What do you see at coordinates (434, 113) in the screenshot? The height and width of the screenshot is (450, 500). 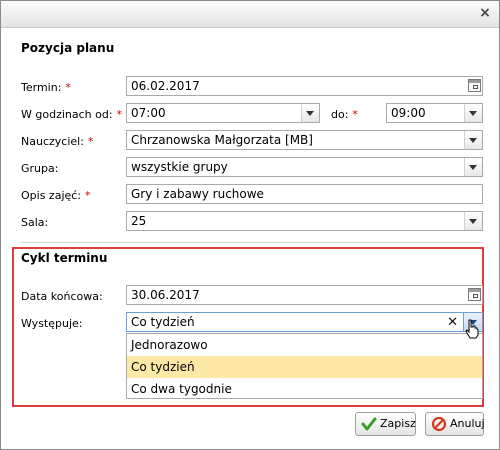 I see `time-to-select: 09:00` at bounding box center [434, 113].